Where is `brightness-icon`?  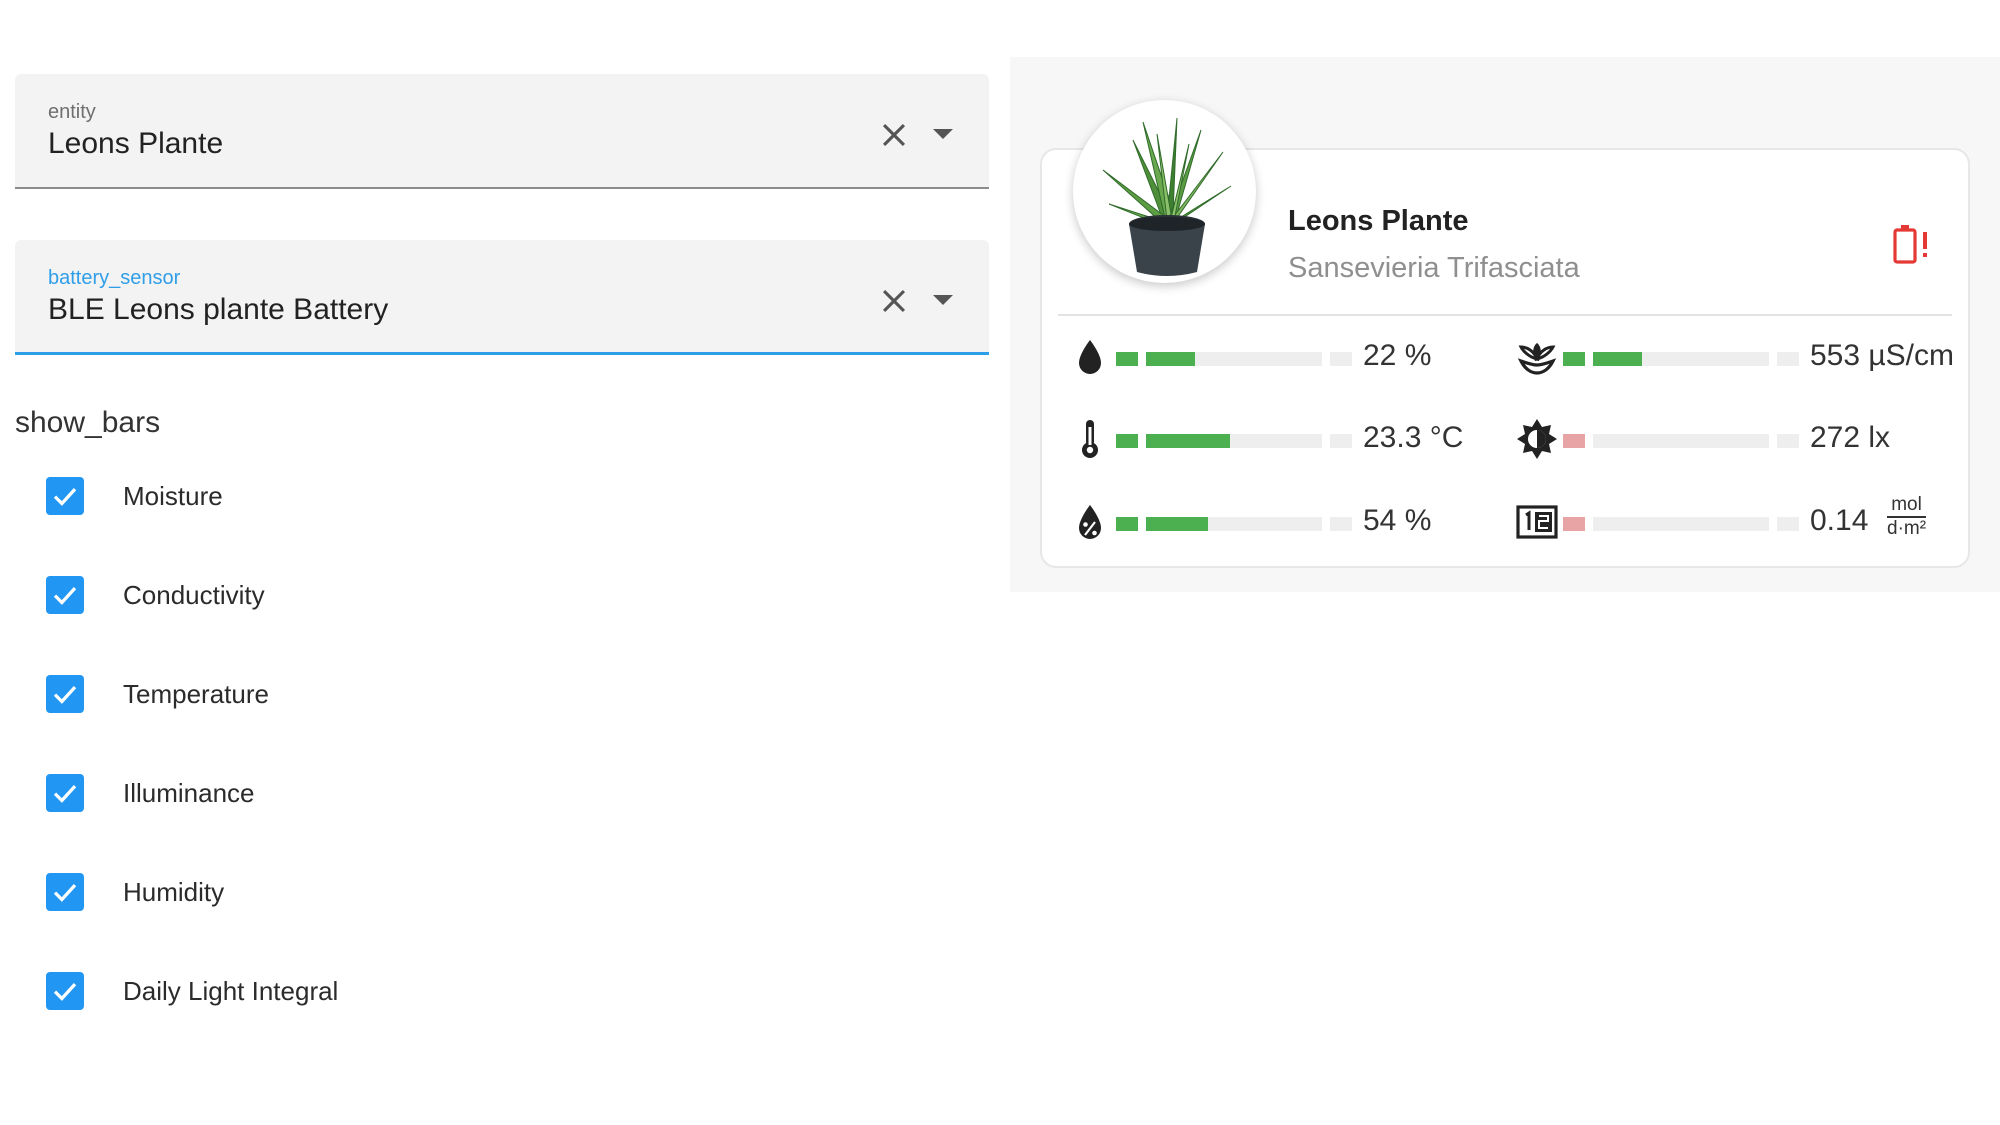
brightness-icon is located at coordinates (1537, 439).